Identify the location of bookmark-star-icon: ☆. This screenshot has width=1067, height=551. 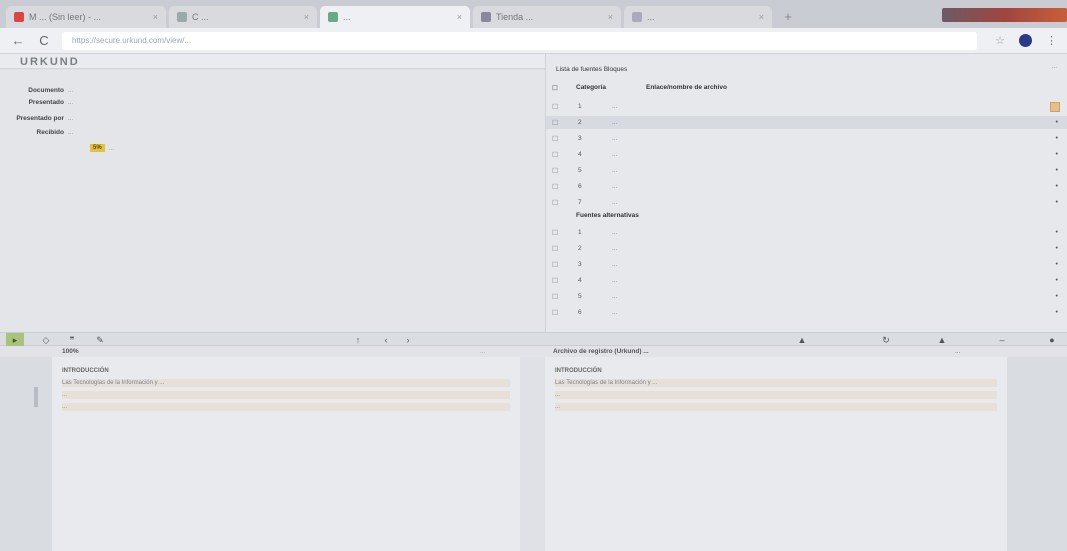
(1000, 40).